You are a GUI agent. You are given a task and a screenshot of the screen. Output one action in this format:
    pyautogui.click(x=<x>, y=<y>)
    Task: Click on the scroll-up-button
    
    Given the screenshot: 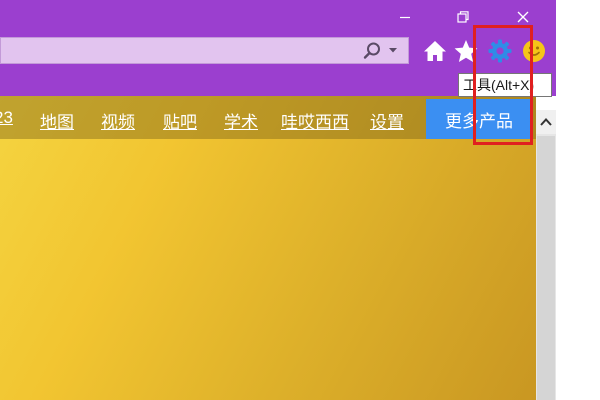 What is the action you would take?
    pyautogui.click(x=546, y=122)
    